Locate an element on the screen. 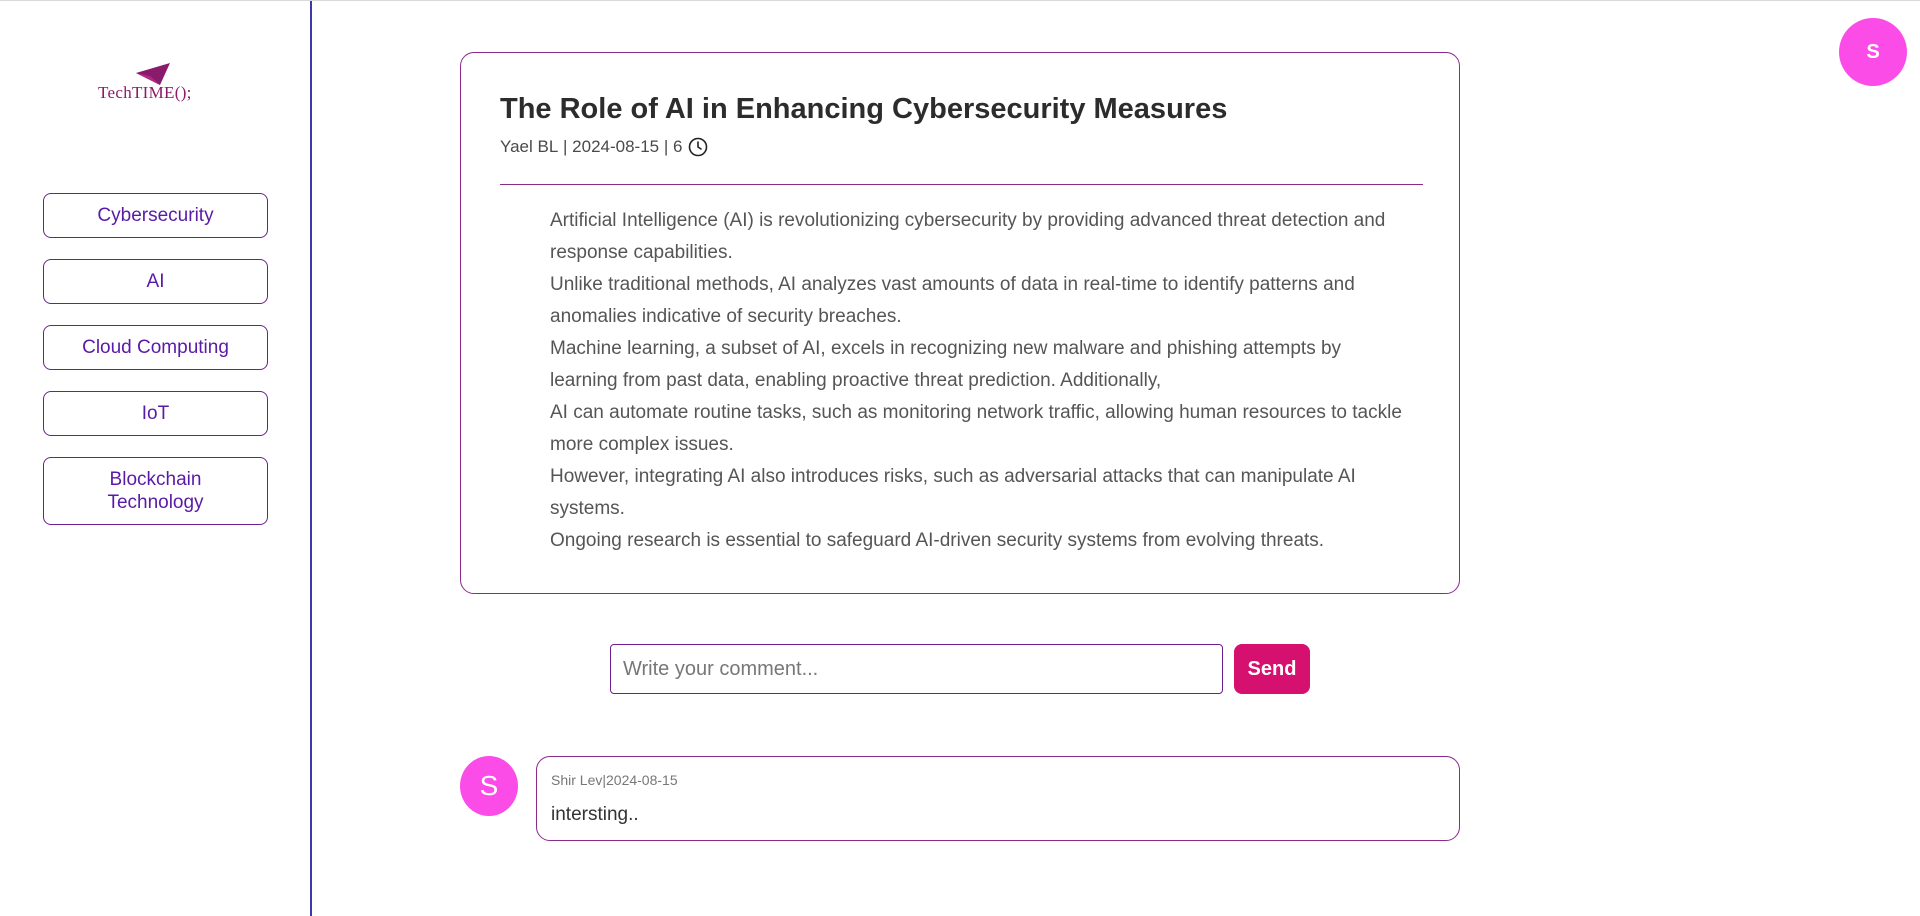  comment-avatar: S is located at coordinates (489, 786).